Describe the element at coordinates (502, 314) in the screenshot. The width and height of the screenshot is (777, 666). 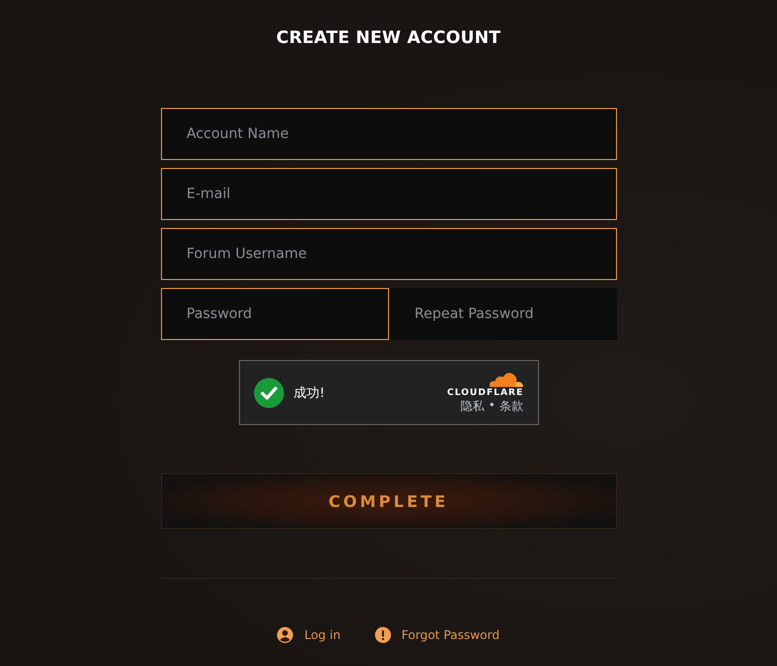
I see `password-field: Repeat Password` at that location.